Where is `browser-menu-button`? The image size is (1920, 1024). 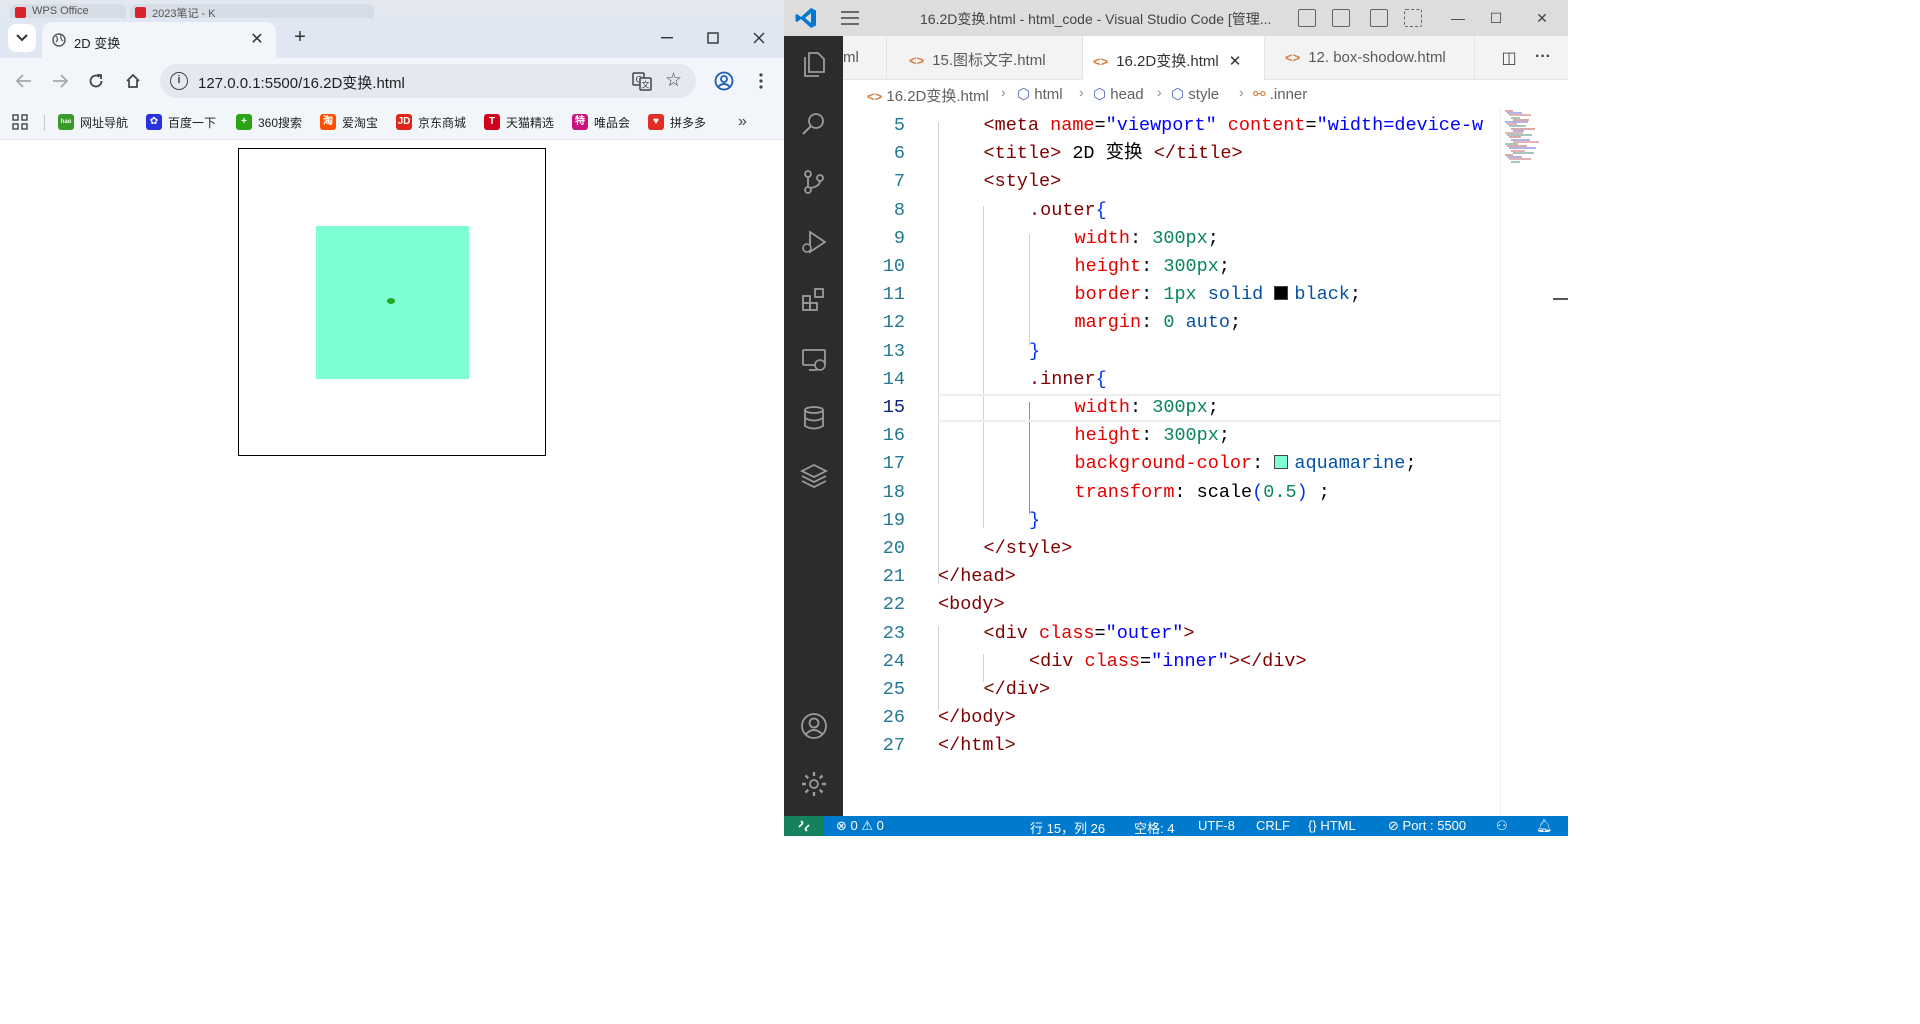
browser-menu-button is located at coordinates (761, 81).